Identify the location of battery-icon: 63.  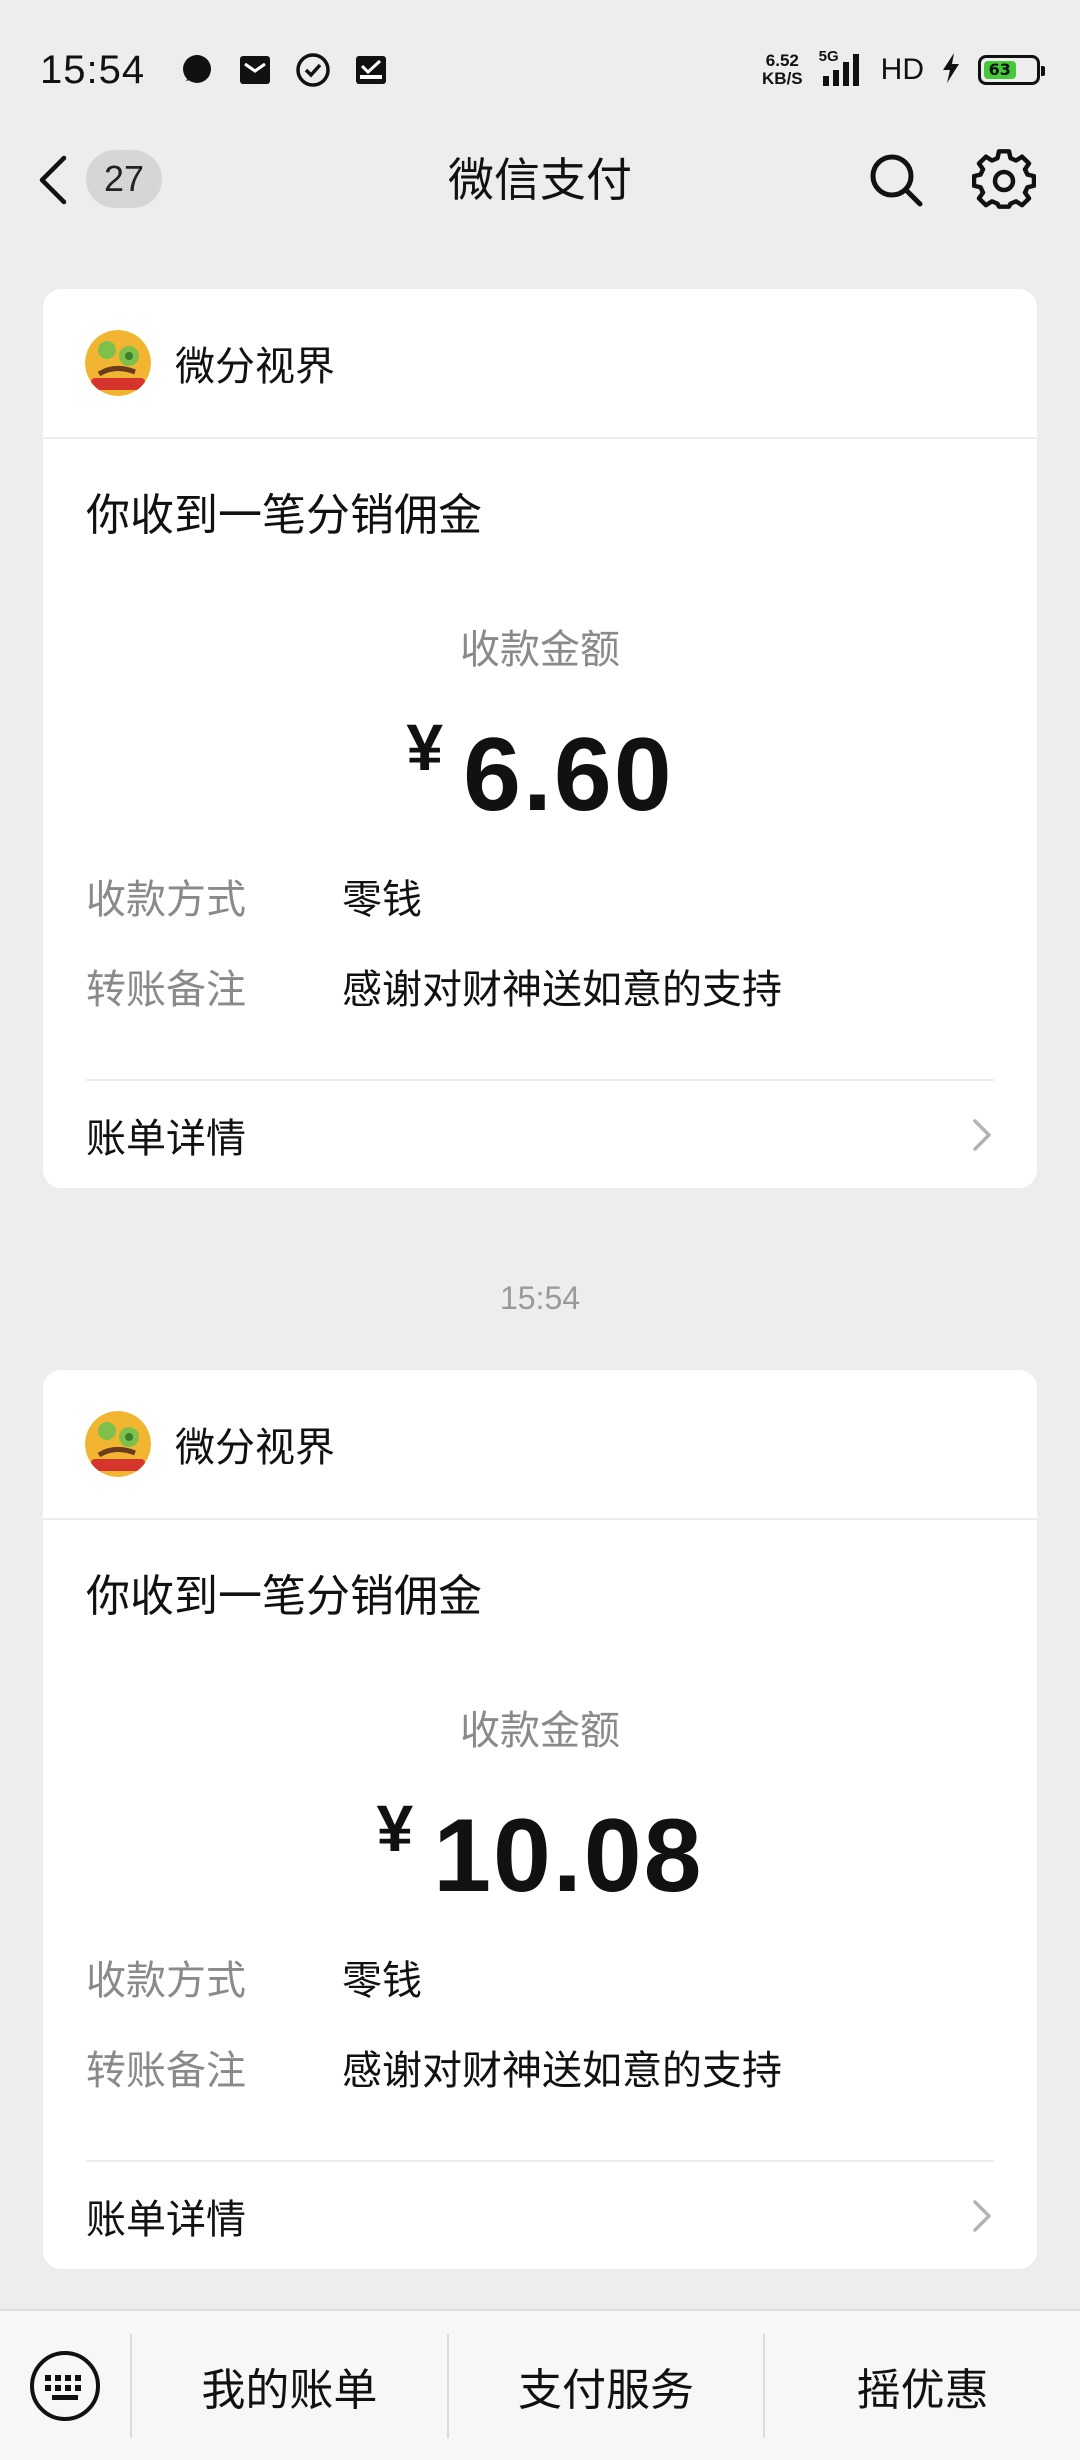
(1011, 70).